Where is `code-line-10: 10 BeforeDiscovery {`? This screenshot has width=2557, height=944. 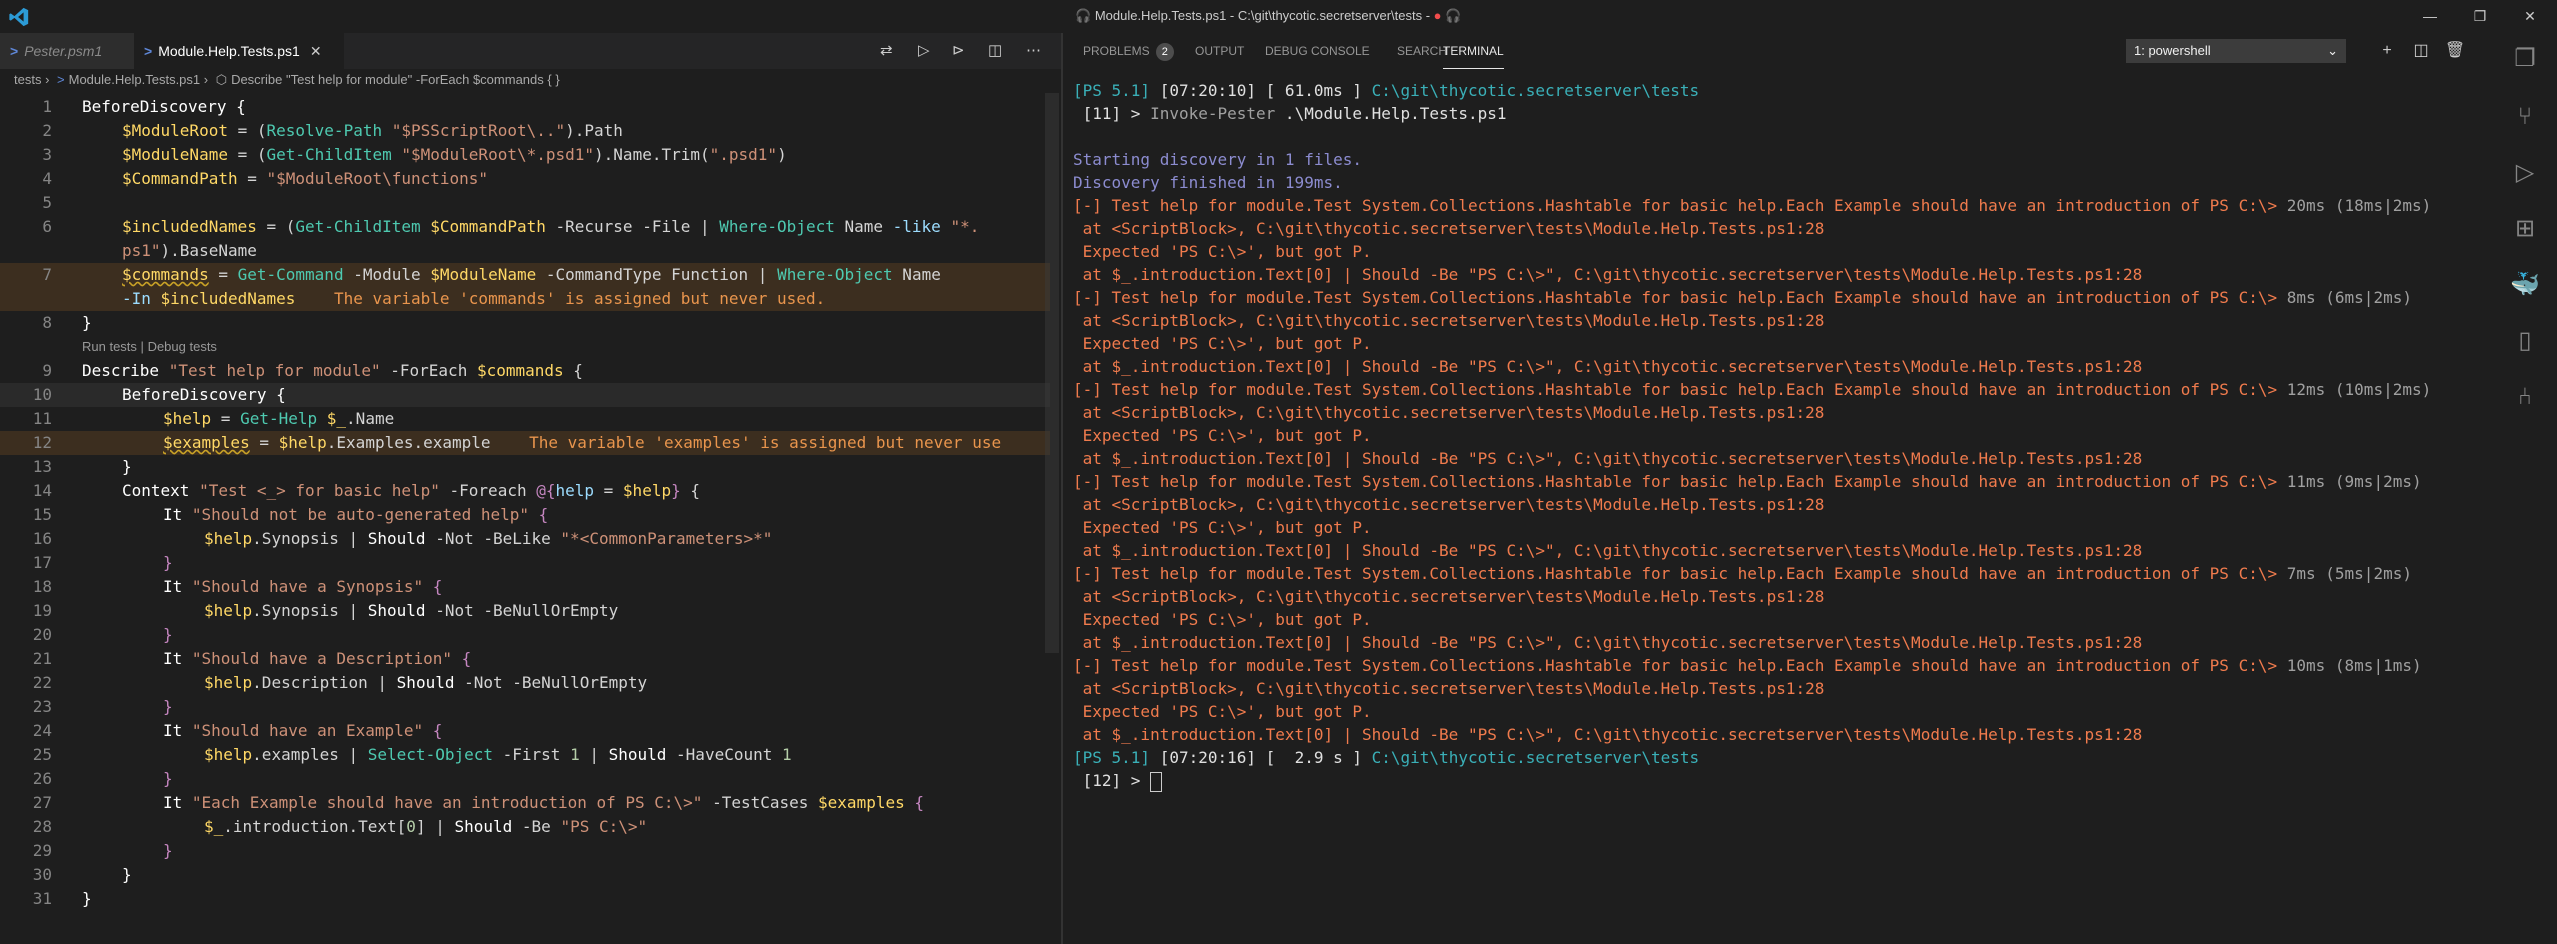
code-line-10: 10 BeforeDiscovery { is located at coordinates (525, 395).